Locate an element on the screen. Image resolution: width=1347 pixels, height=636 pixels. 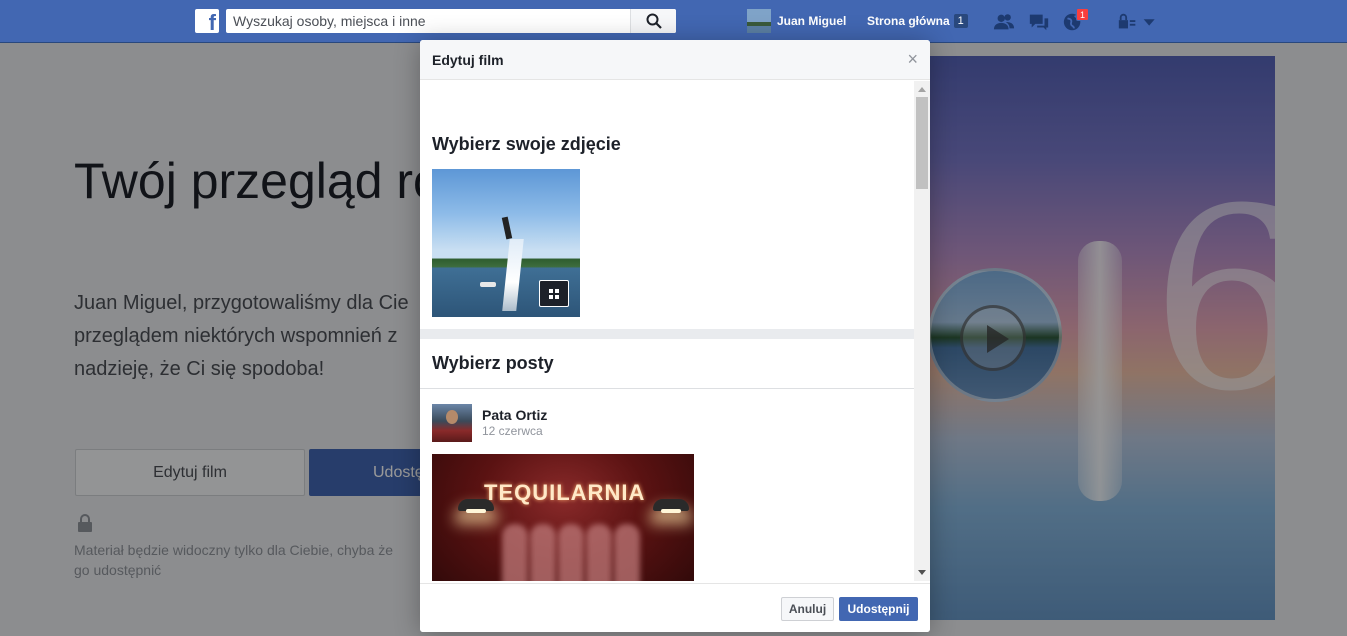
cancel-button: Anuluj is located at coordinates (807, 609).